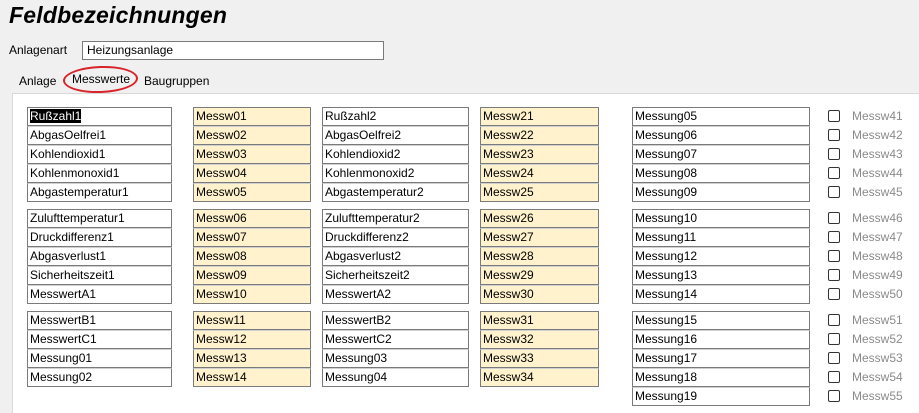 This screenshot has height=413, width=919. Describe the element at coordinates (395, 116) in the screenshot. I see `field-name-2-input: Rußzahl2` at that location.